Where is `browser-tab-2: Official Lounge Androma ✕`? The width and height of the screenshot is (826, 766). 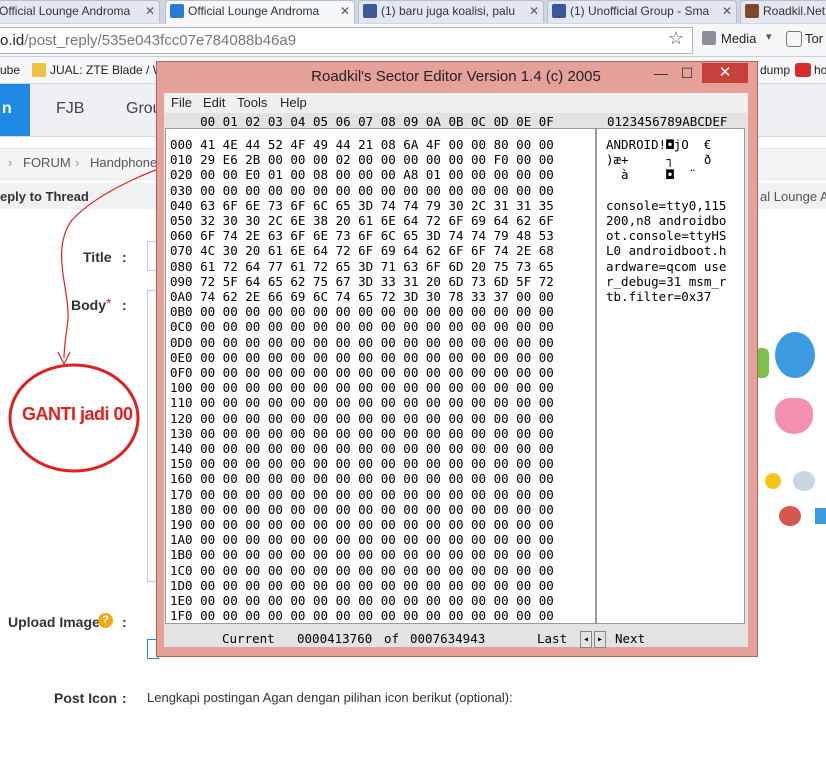 browser-tab-2: Official Lounge Androma ✕ is located at coordinates (260, 12).